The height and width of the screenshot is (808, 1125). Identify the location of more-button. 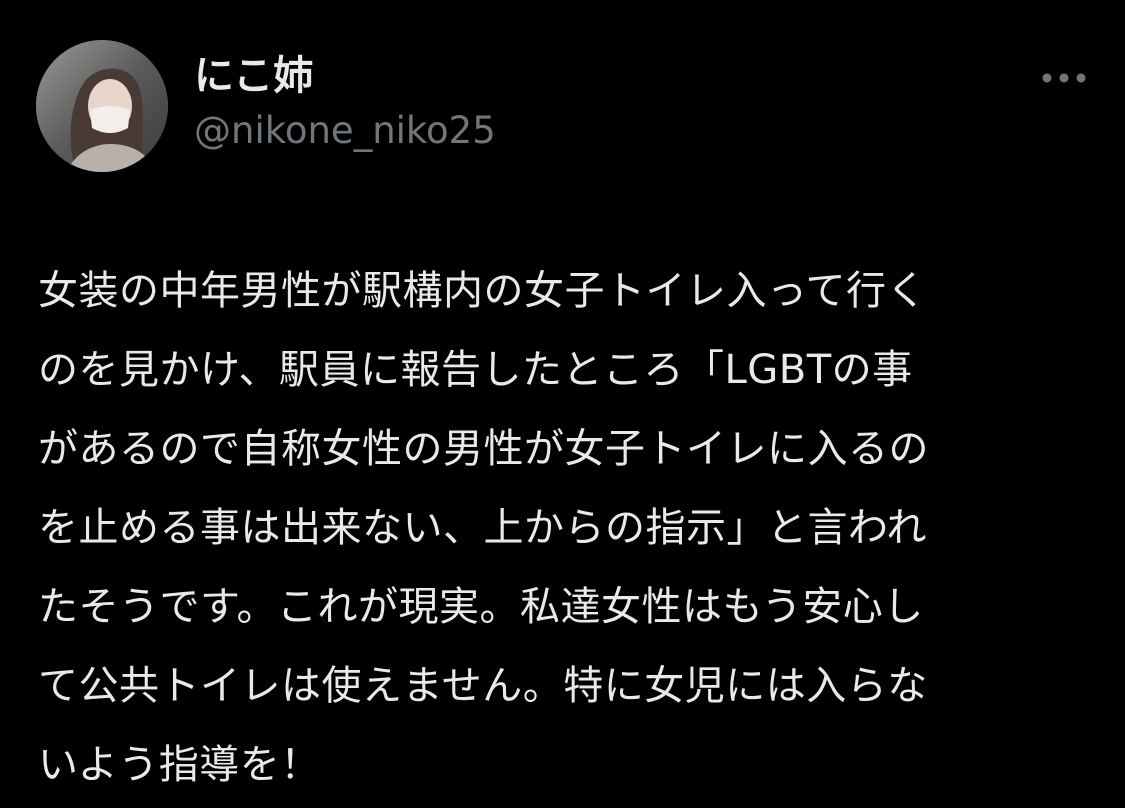
(1064, 78).